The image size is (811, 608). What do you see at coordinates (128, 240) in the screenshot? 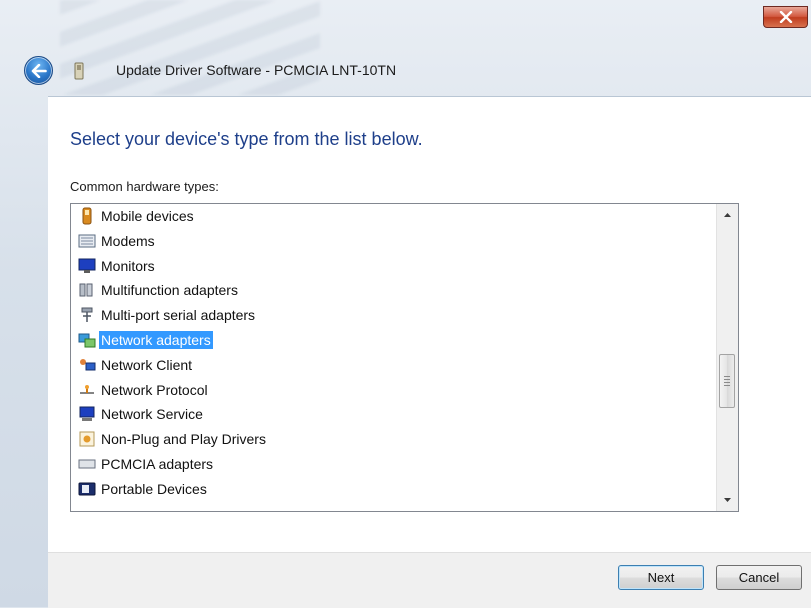
I see `list-item-label: Modems` at bounding box center [128, 240].